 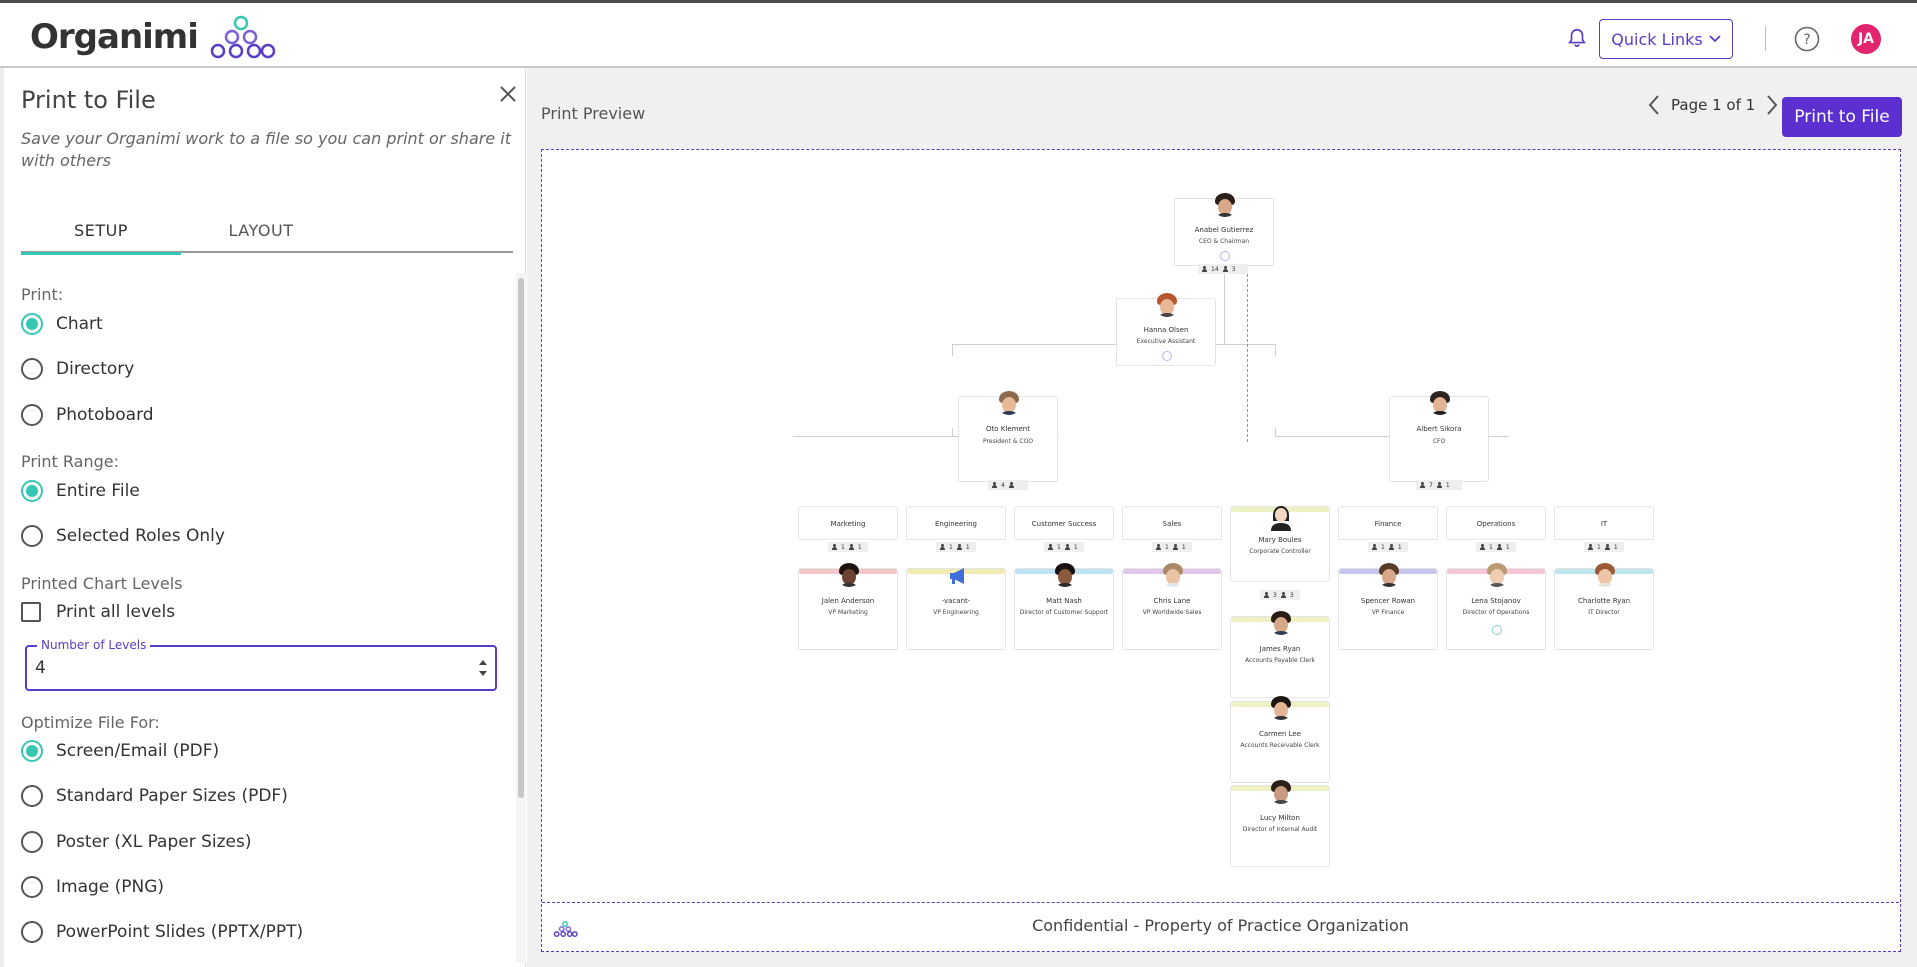 I want to click on radio-photoboard: Photoboard, so click(x=87, y=415).